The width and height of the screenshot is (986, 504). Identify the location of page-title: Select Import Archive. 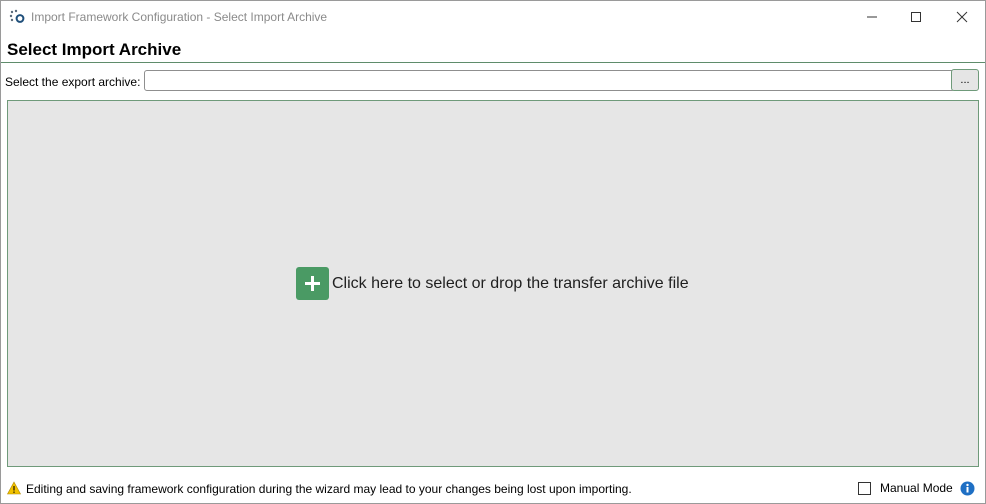
(94, 49).